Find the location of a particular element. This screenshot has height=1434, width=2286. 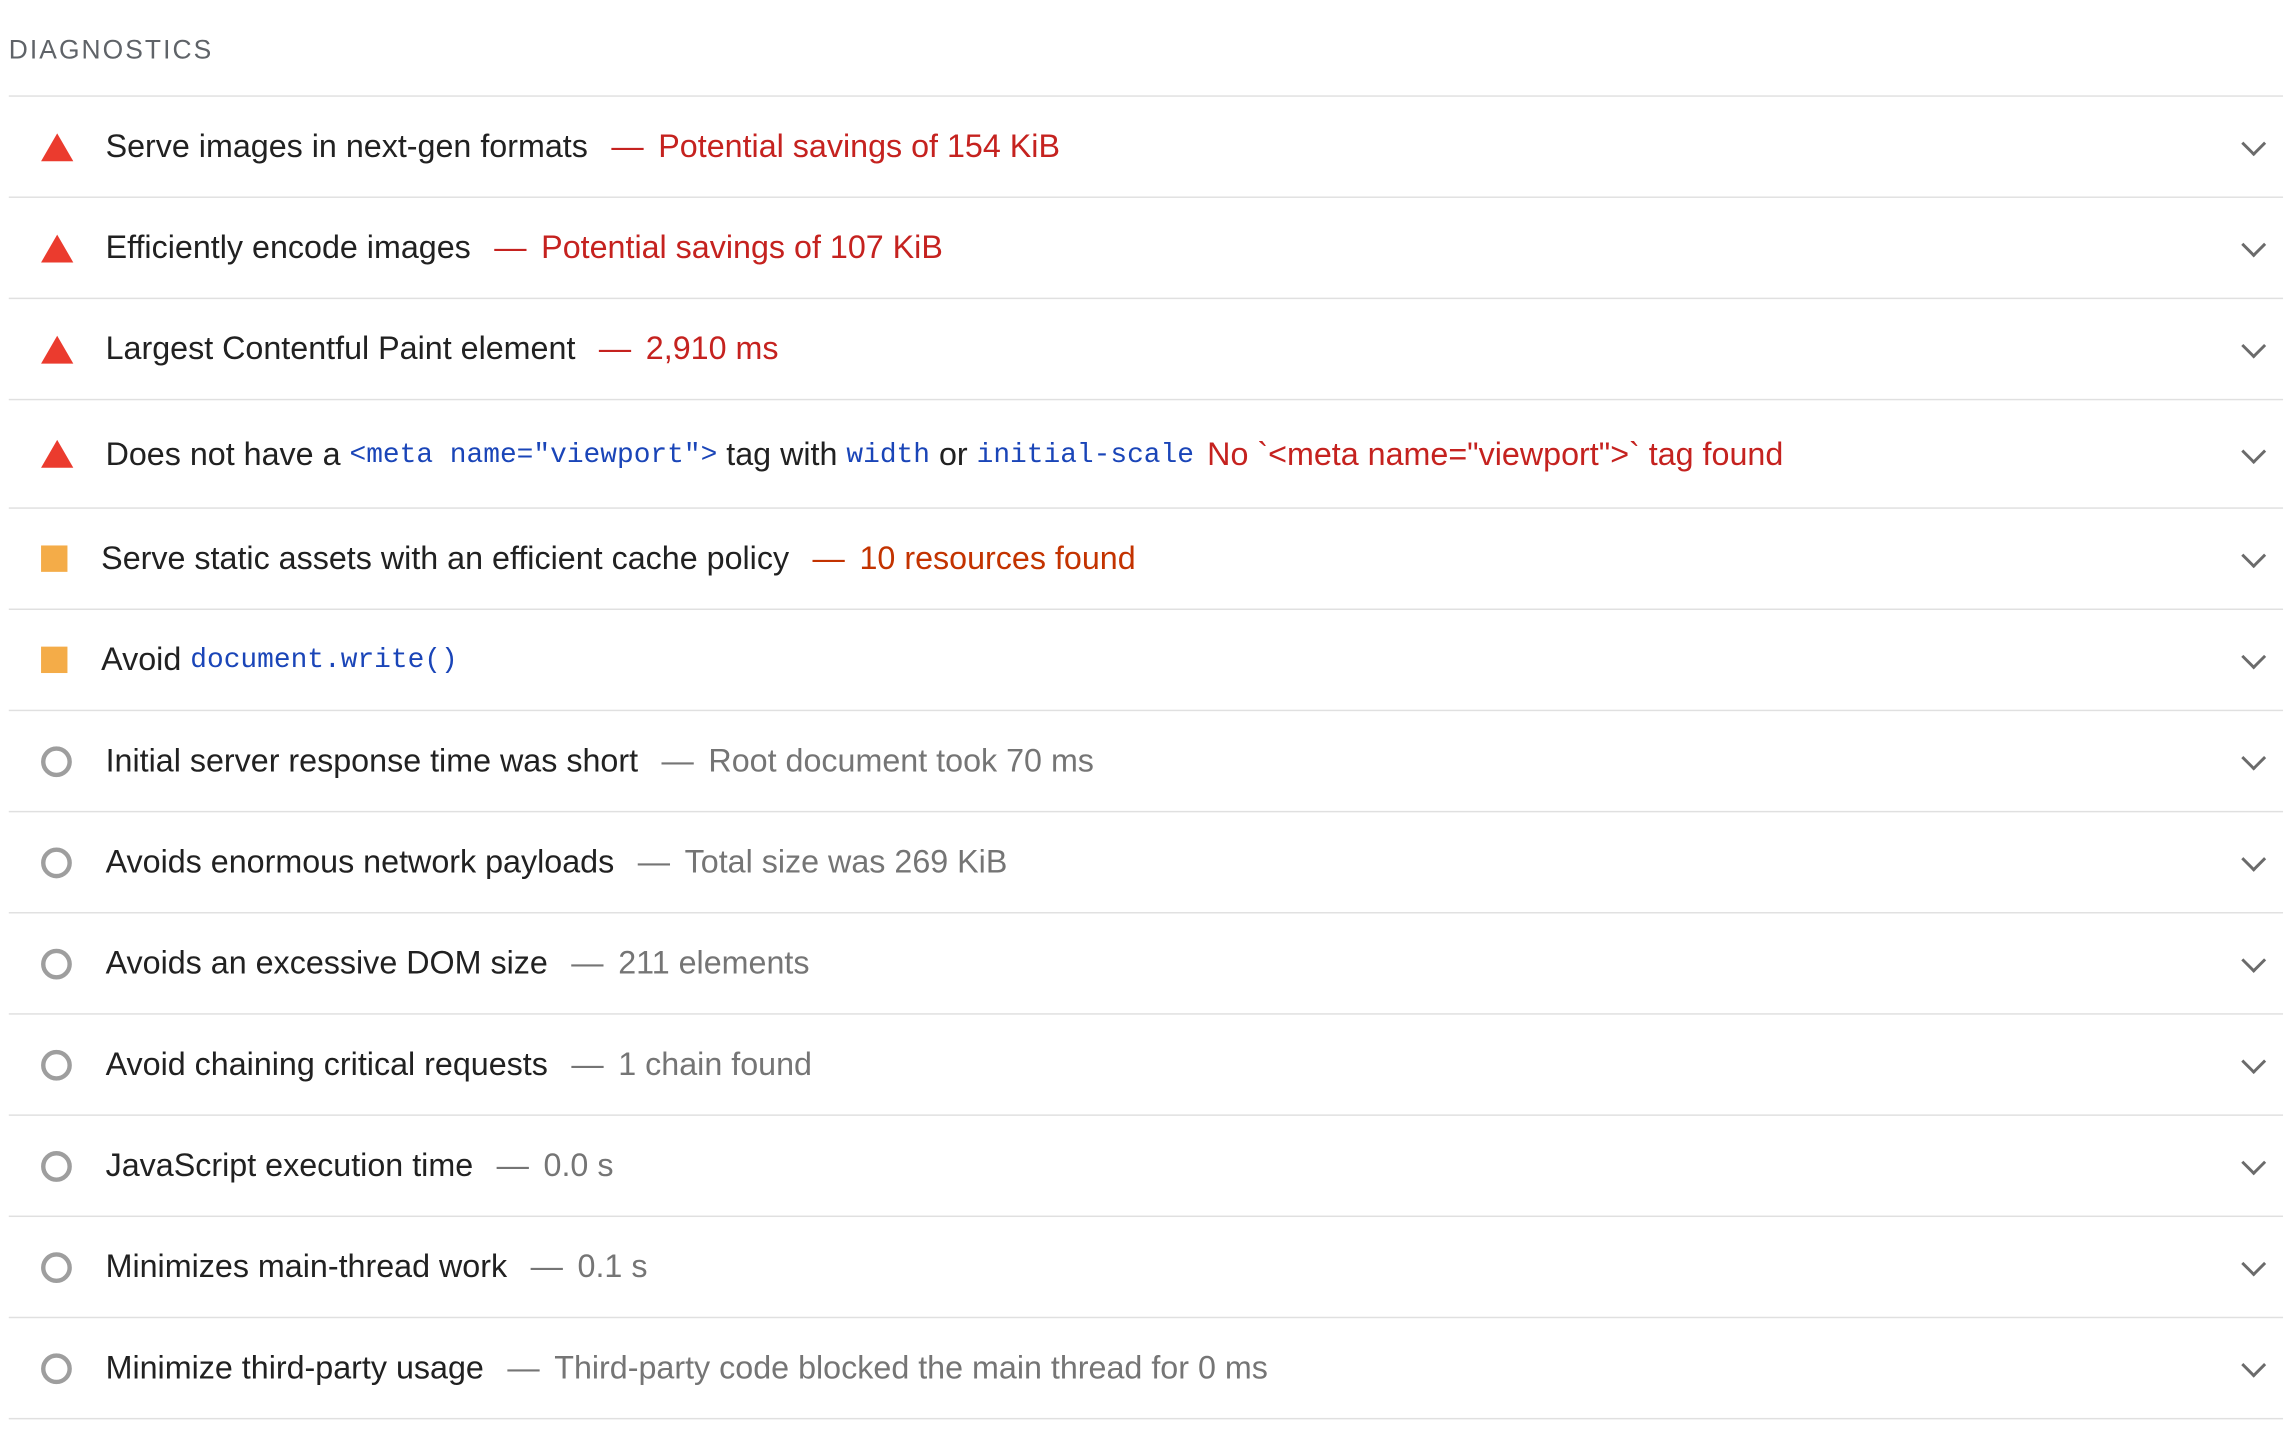

audit-display-value: 1 chain found is located at coordinates (715, 1064).